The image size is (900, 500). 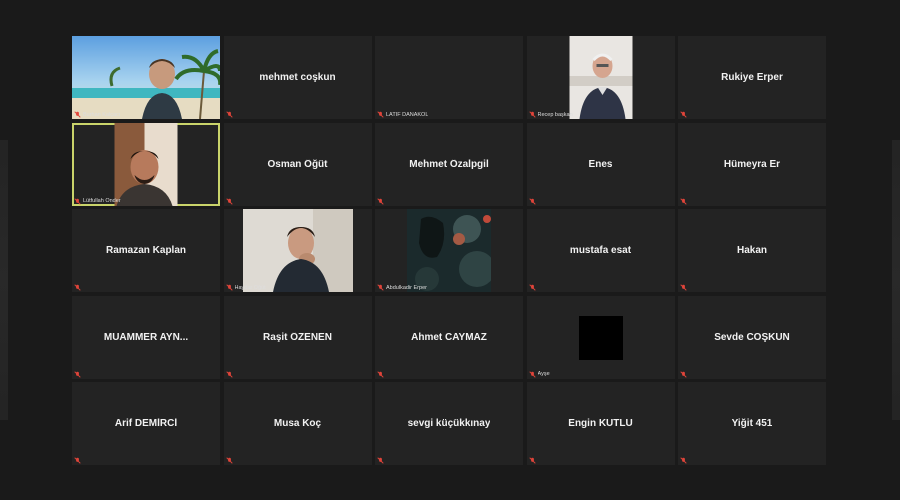 I want to click on video-feed-black, so click(x=600, y=337).